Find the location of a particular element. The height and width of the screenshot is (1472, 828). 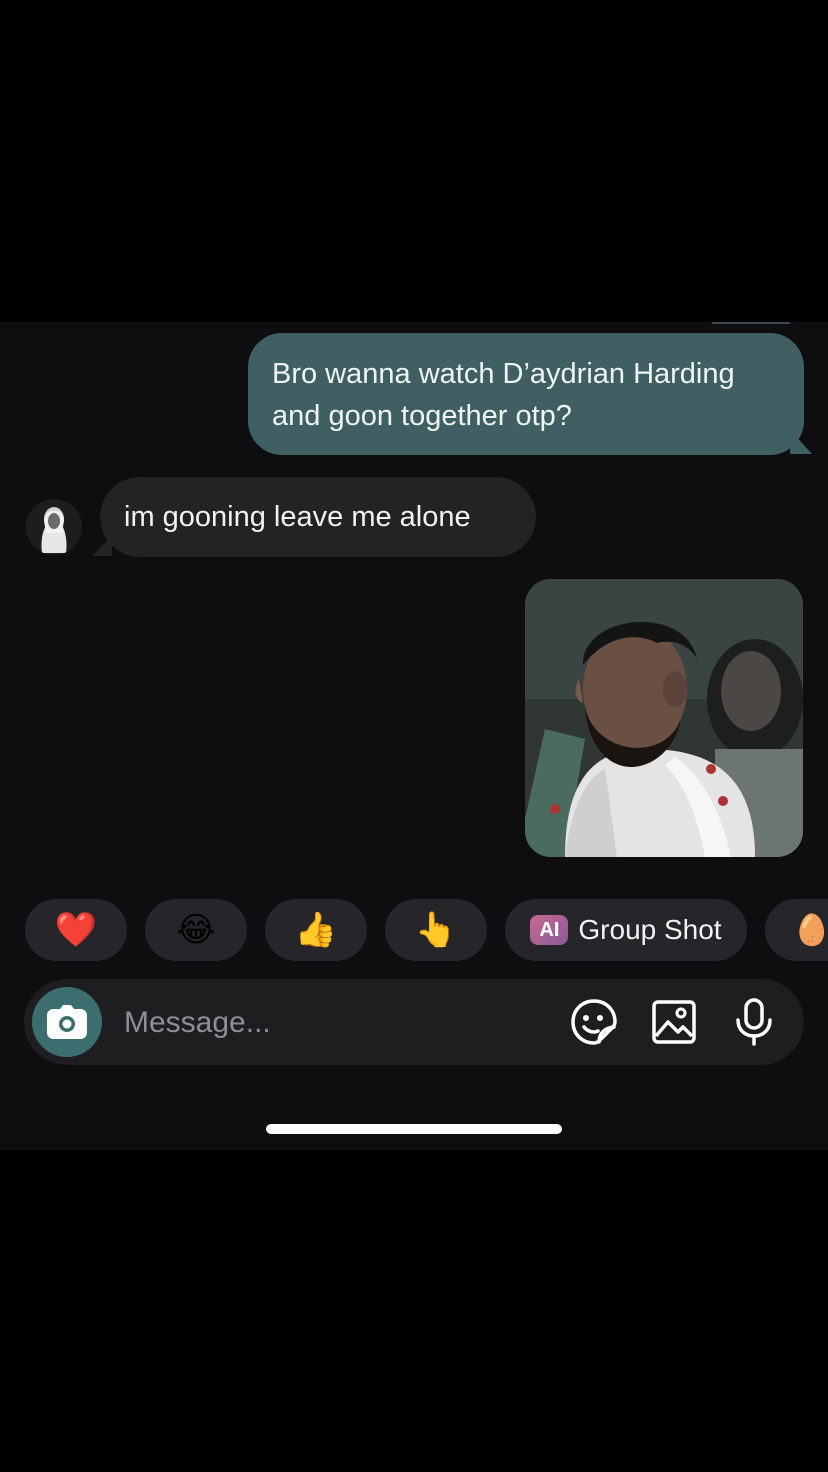

thumbs-up-icon: 👍 is located at coordinates (316, 930).